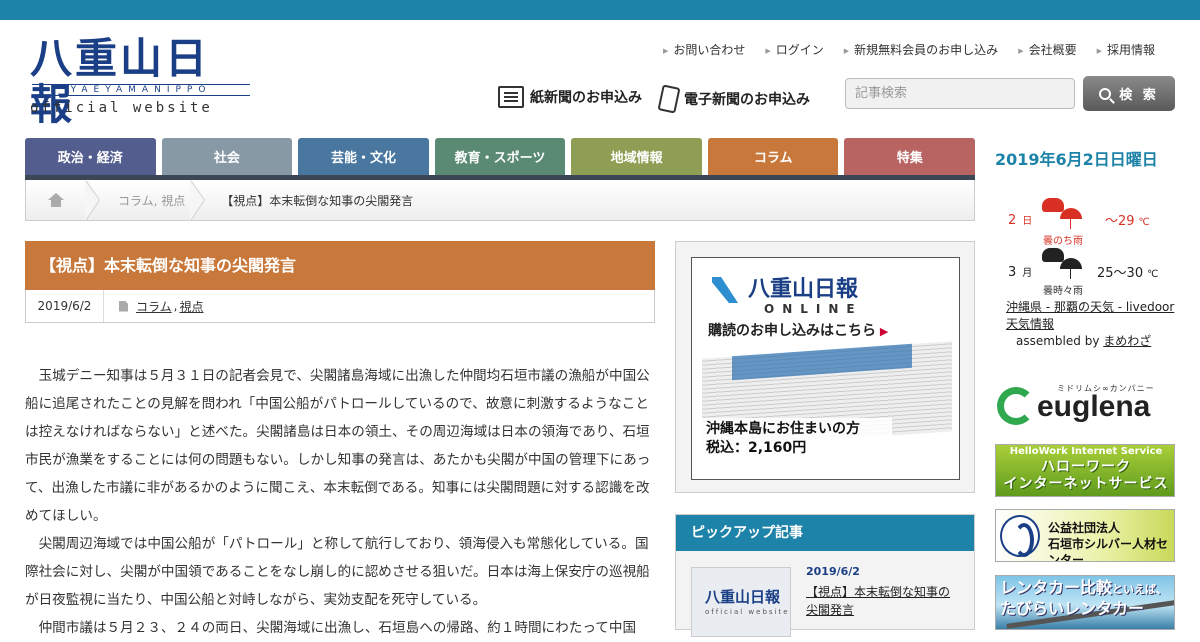  What do you see at coordinates (881, 601) in the screenshot?
I see `pickup-title-link: 【視点】本末転倒な知事の尖閣発言` at bounding box center [881, 601].